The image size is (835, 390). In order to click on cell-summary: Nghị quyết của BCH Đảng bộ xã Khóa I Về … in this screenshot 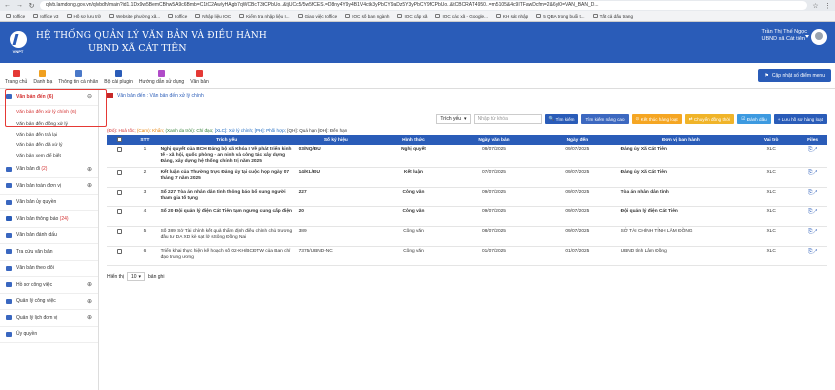, I will do `click(226, 156)`.